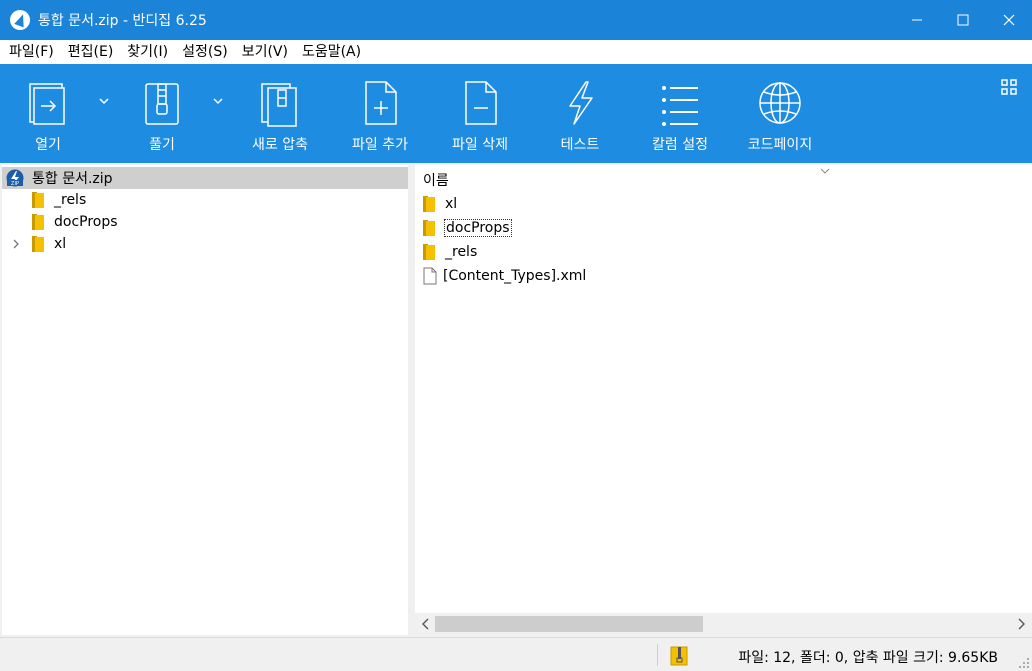  What do you see at coordinates (680, 145) in the screenshot?
I see `column-settings-label: 칼럼 설정` at bounding box center [680, 145].